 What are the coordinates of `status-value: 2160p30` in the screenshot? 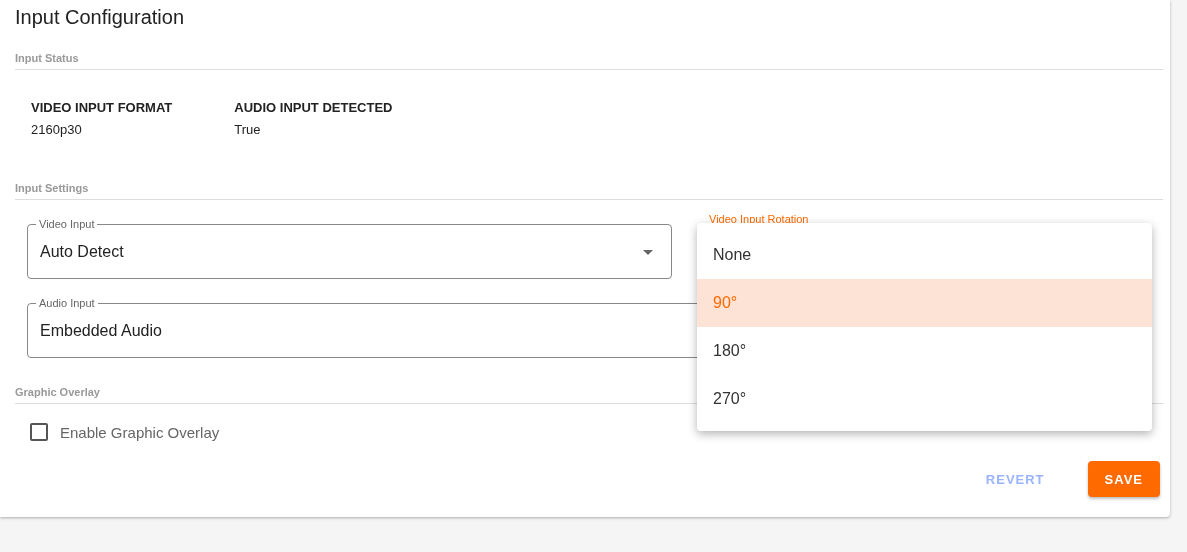 It's located at (57, 129).